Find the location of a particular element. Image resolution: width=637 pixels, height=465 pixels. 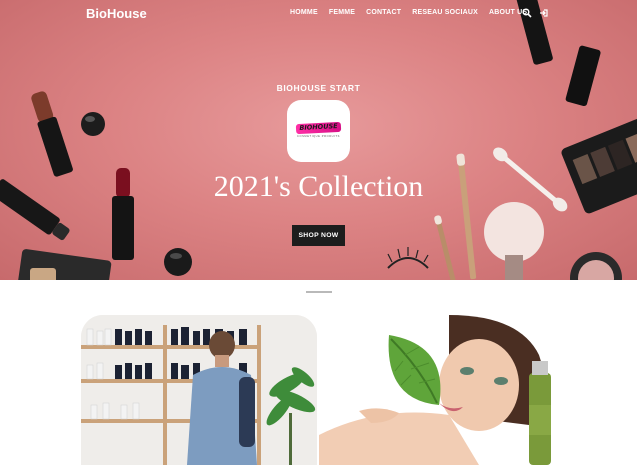

skincare-photo is located at coordinates (438, 390).